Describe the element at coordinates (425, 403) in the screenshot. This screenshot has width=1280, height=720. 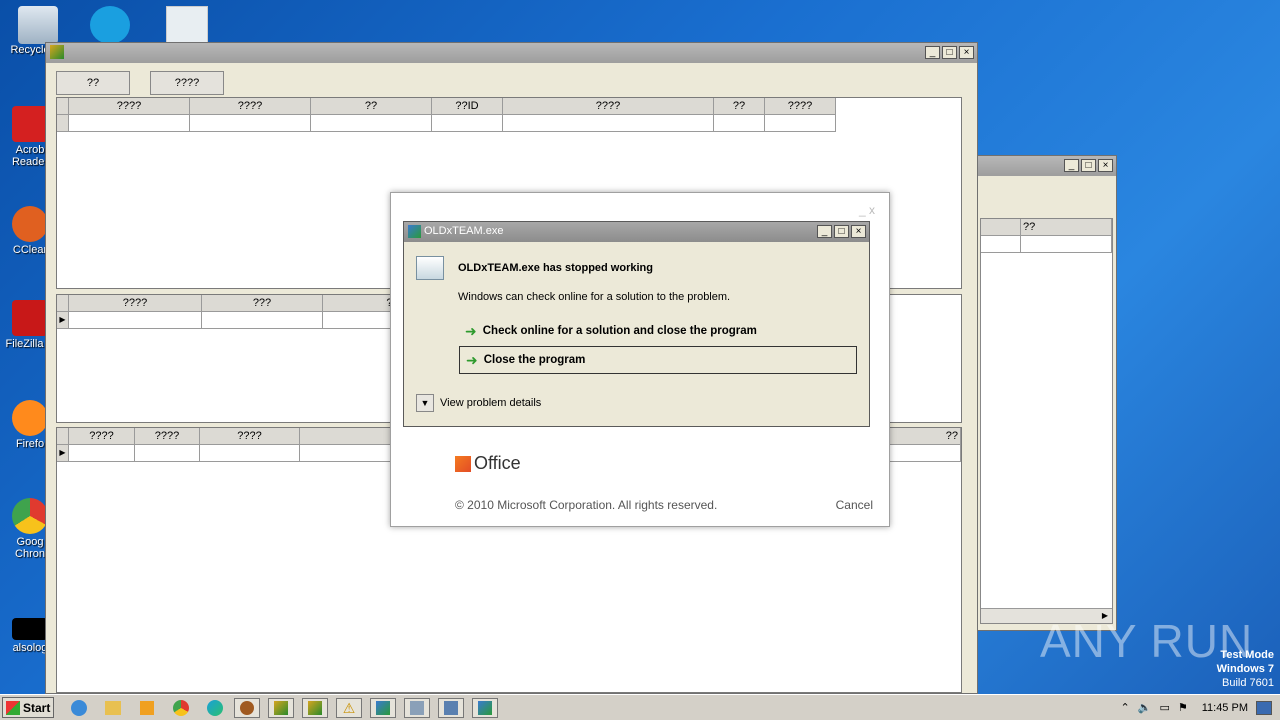
I see `chevron-down-icon: ▼` at that location.